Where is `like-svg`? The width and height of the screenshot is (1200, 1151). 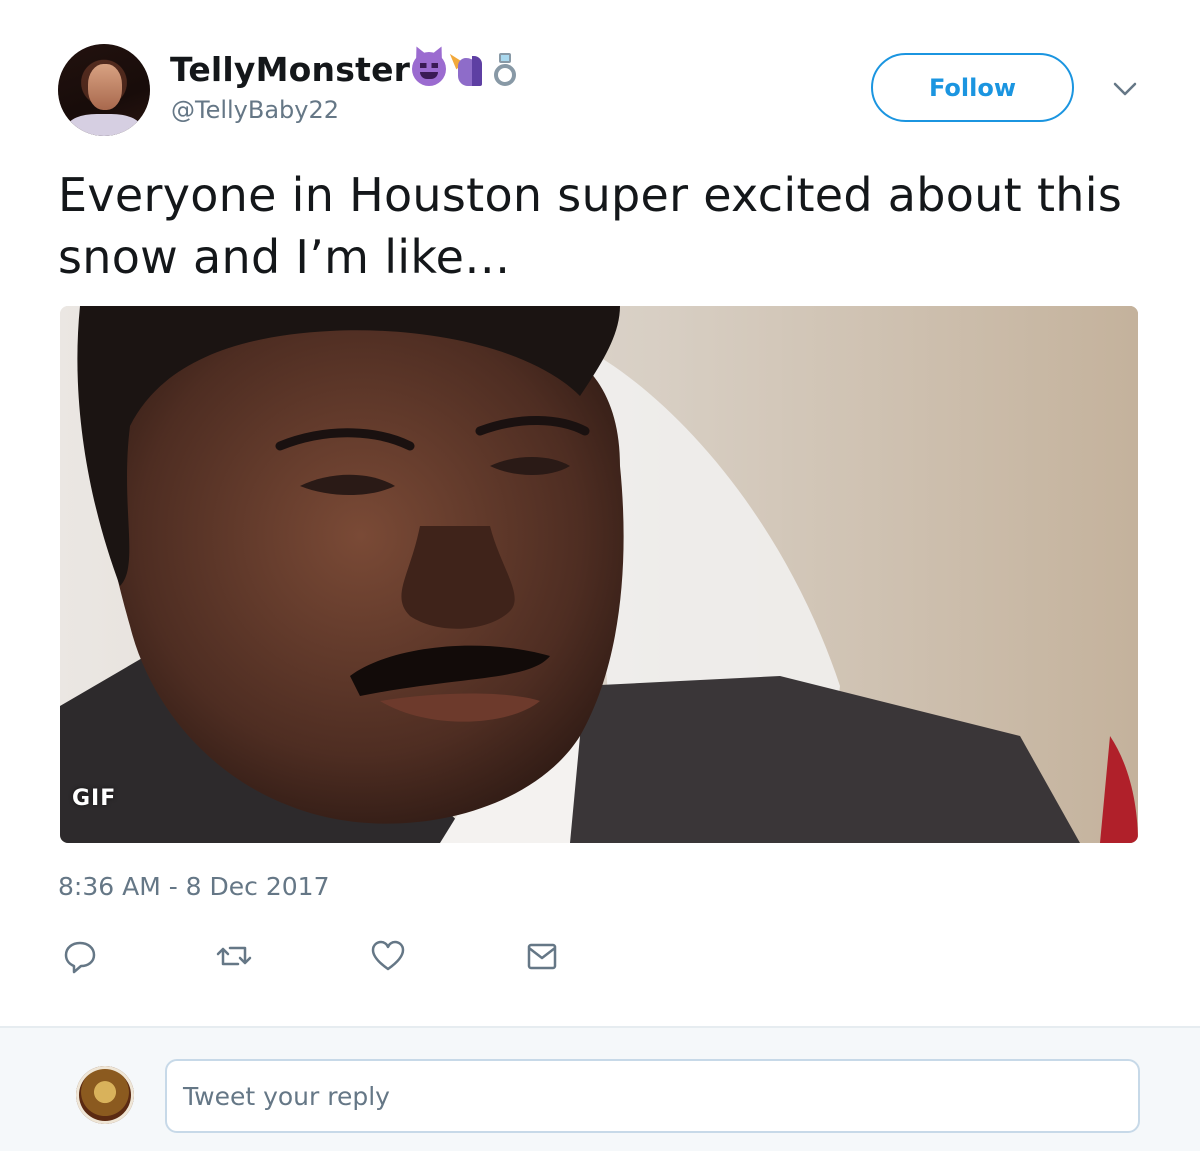 like-svg is located at coordinates (388, 955).